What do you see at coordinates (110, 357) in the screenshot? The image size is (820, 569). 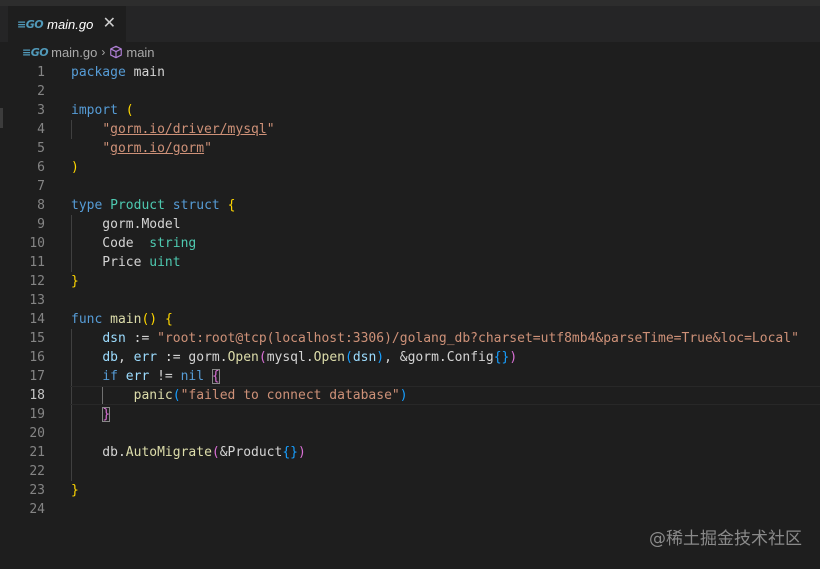 I see `code-token: db` at bounding box center [110, 357].